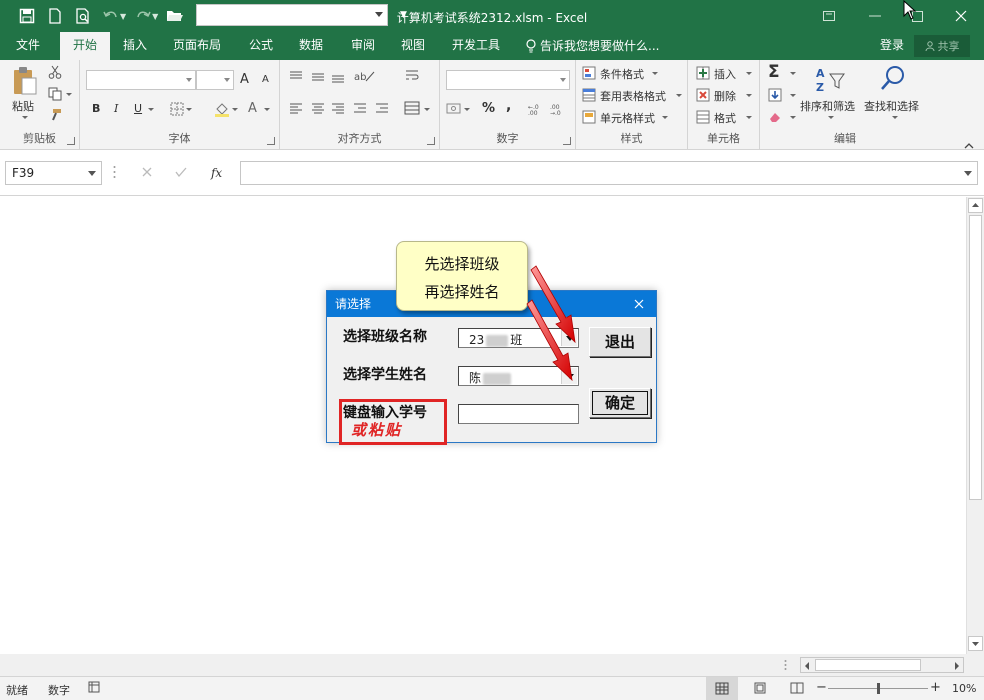  I want to click on delete-cells-icon, so click(703, 96).